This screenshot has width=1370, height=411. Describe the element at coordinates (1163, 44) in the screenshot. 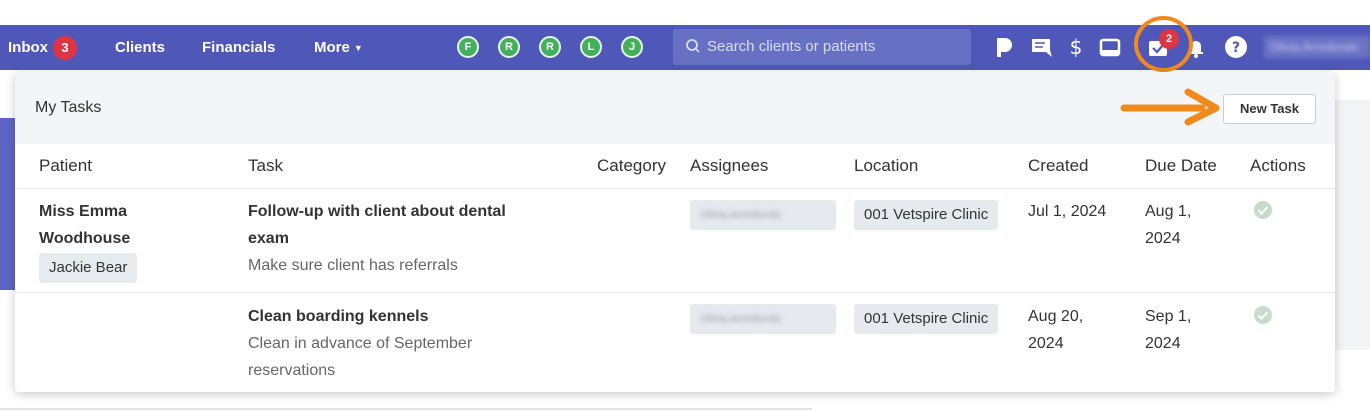

I see `highlight-ring` at that location.